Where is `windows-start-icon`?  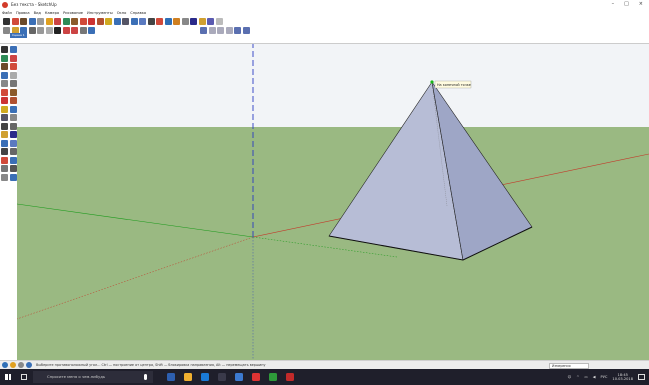 windows-start-icon is located at coordinates (8, 377).